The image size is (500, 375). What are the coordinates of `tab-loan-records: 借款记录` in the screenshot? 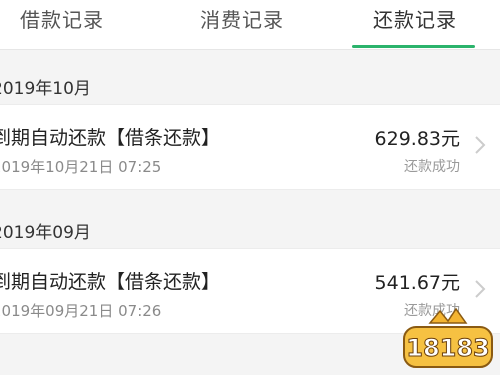 It's located at (62, 24).